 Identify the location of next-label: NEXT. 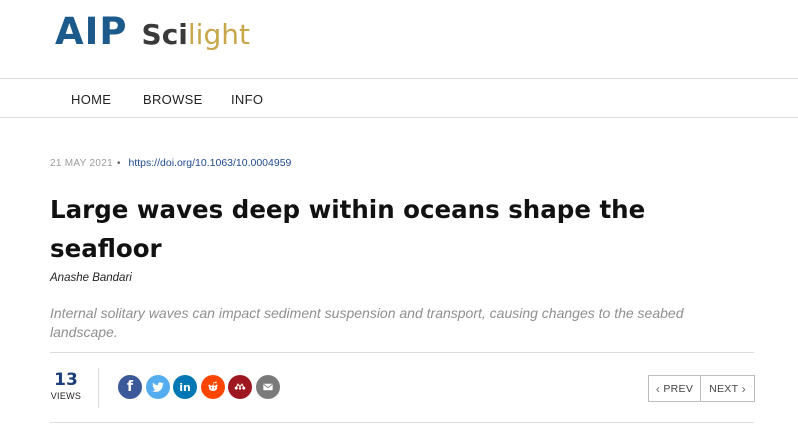
(724, 388).